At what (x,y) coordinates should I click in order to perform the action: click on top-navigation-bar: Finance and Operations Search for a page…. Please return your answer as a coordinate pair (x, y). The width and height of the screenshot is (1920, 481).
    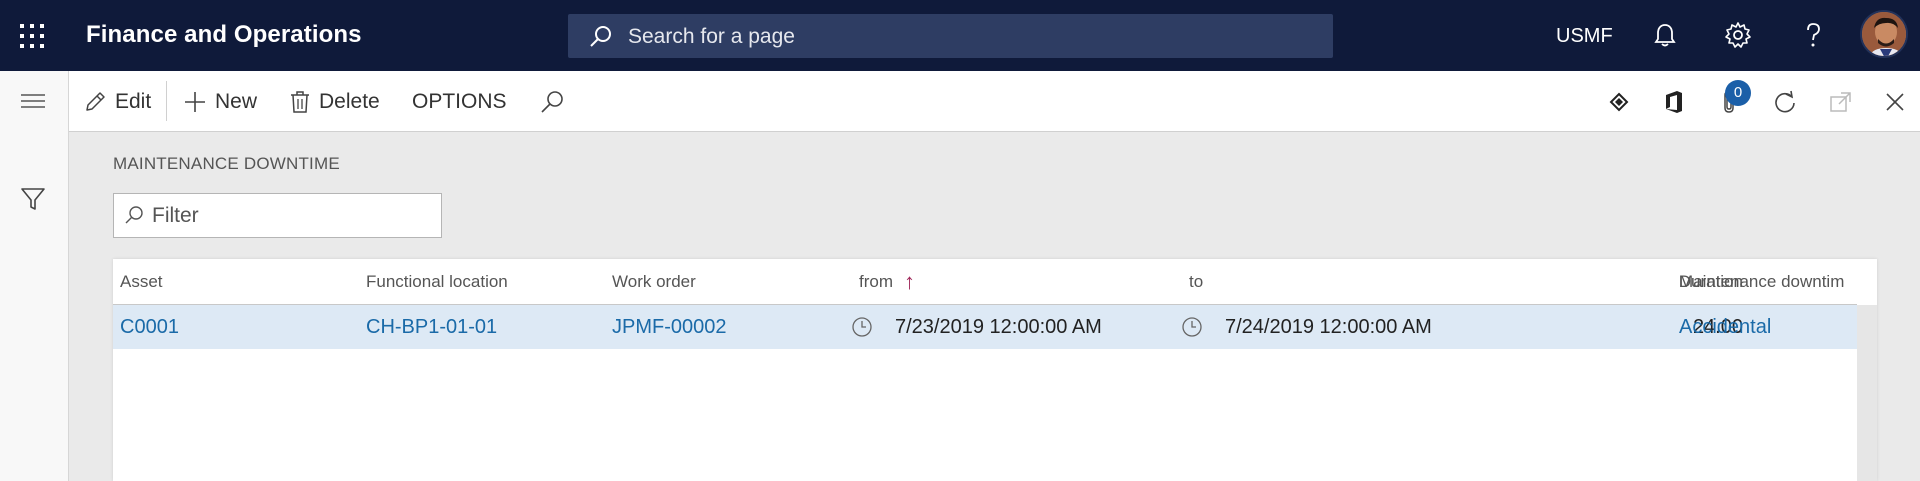
    Looking at the image, I should click on (960, 35).